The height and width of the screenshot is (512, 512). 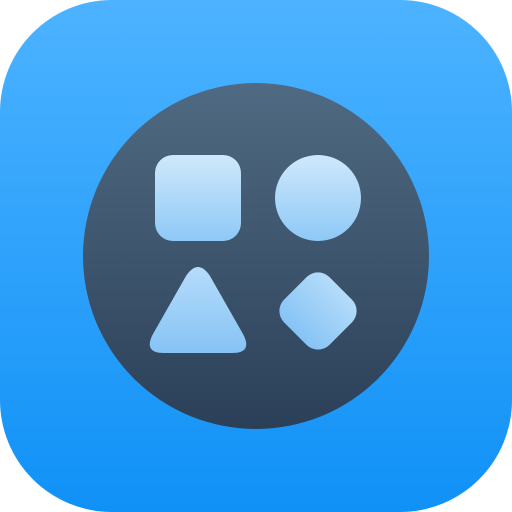 I want to click on circle-icon, so click(x=318, y=198).